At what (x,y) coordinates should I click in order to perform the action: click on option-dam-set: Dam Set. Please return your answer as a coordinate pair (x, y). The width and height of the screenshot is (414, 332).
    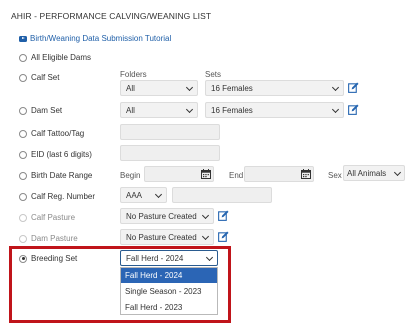
    Looking at the image, I should click on (40, 110).